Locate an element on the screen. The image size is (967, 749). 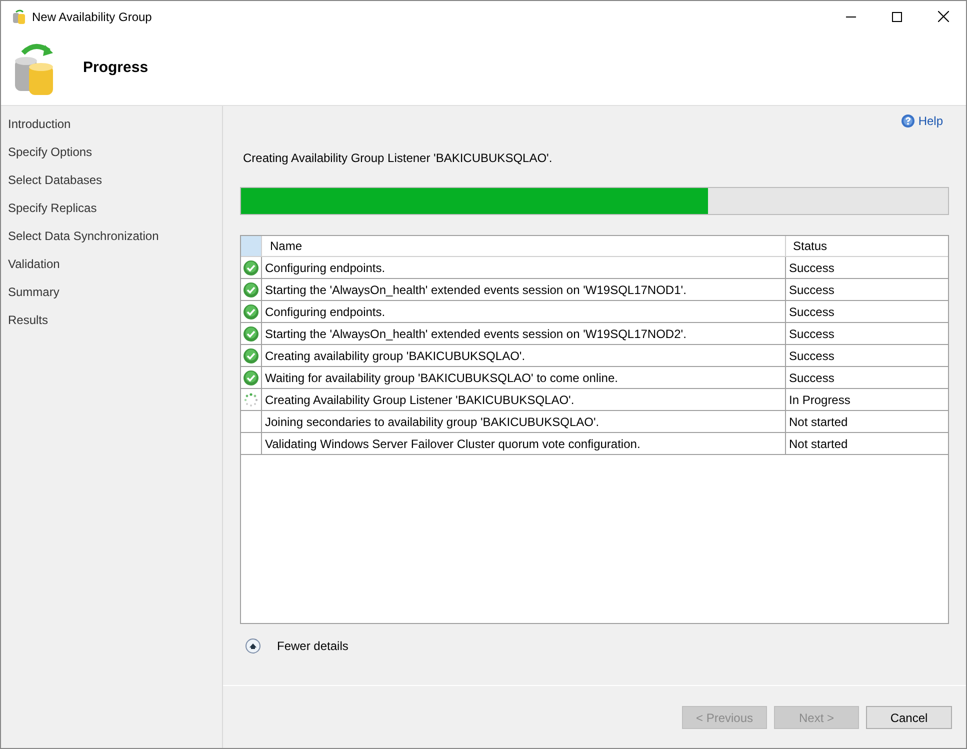
help-icon is located at coordinates (908, 121).